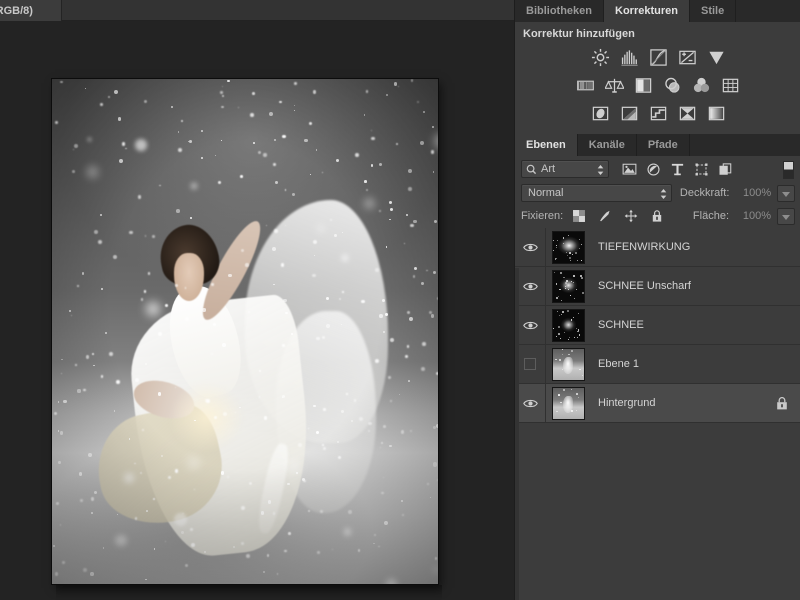  What do you see at coordinates (579, 34) in the screenshot?
I see `add-adjustment-heading: Korrektur hinzufügen` at bounding box center [579, 34].